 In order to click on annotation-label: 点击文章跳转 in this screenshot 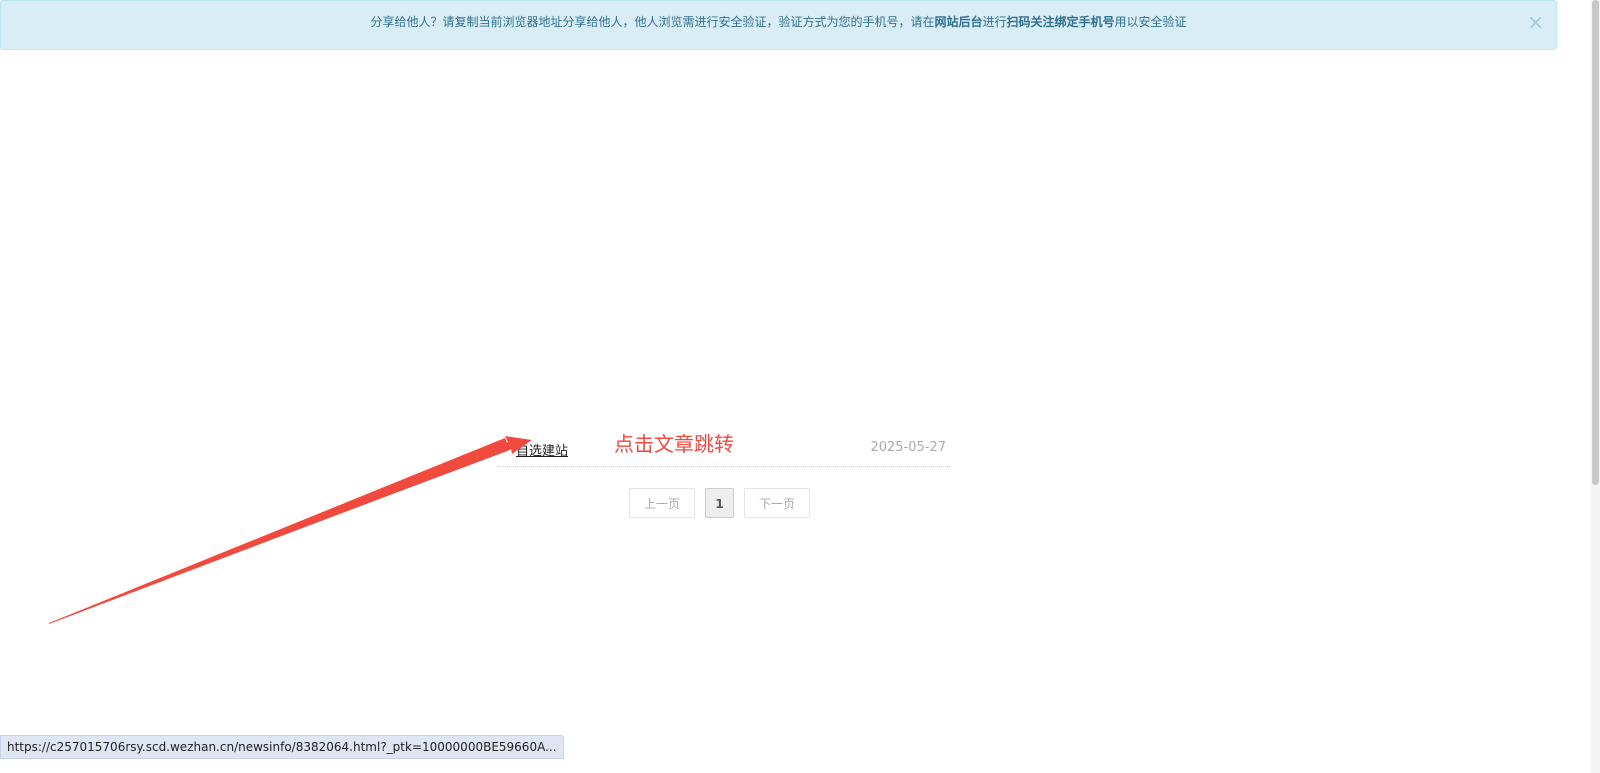, I will do `click(674, 444)`.